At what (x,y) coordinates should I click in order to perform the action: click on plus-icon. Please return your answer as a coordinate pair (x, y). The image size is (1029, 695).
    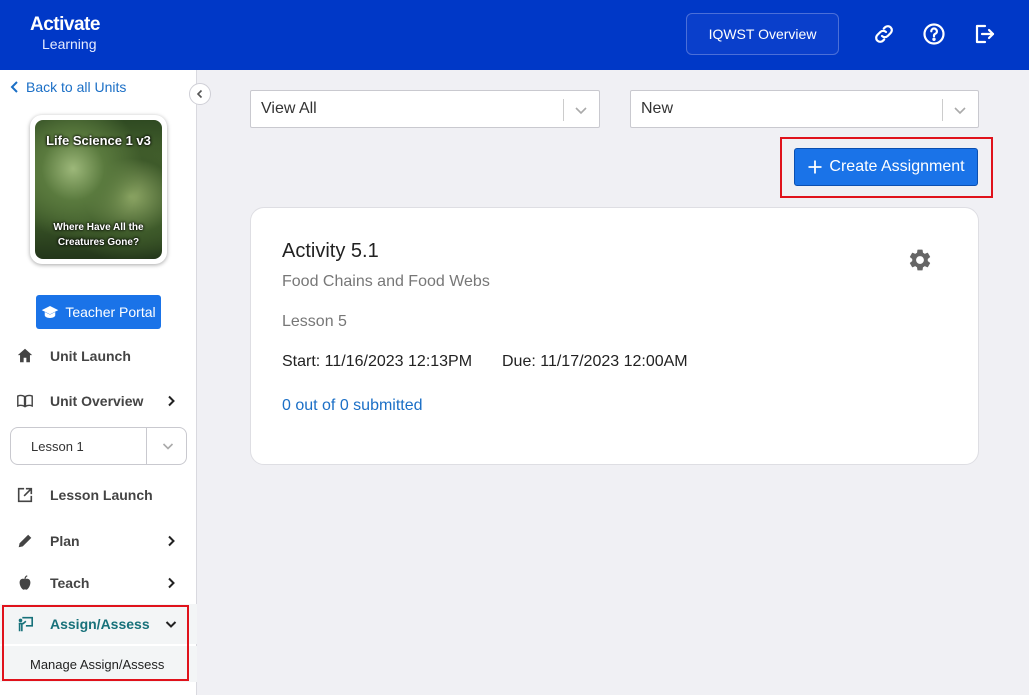
    Looking at the image, I should click on (815, 167).